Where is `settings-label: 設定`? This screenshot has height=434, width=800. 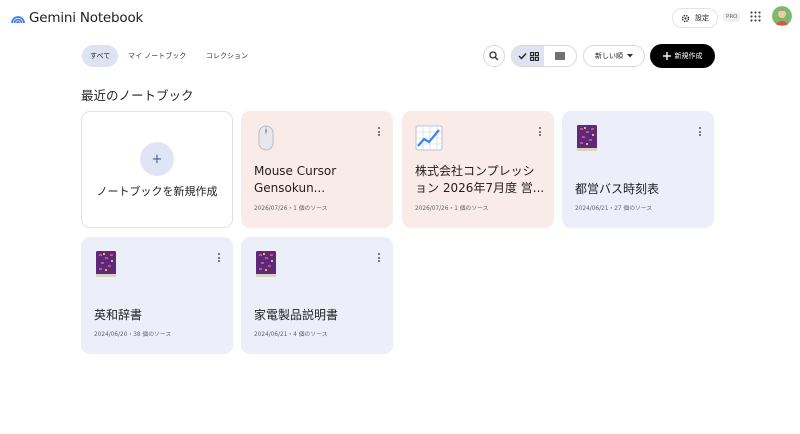
settings-label: 設定 is located at coordinates (702, 18).